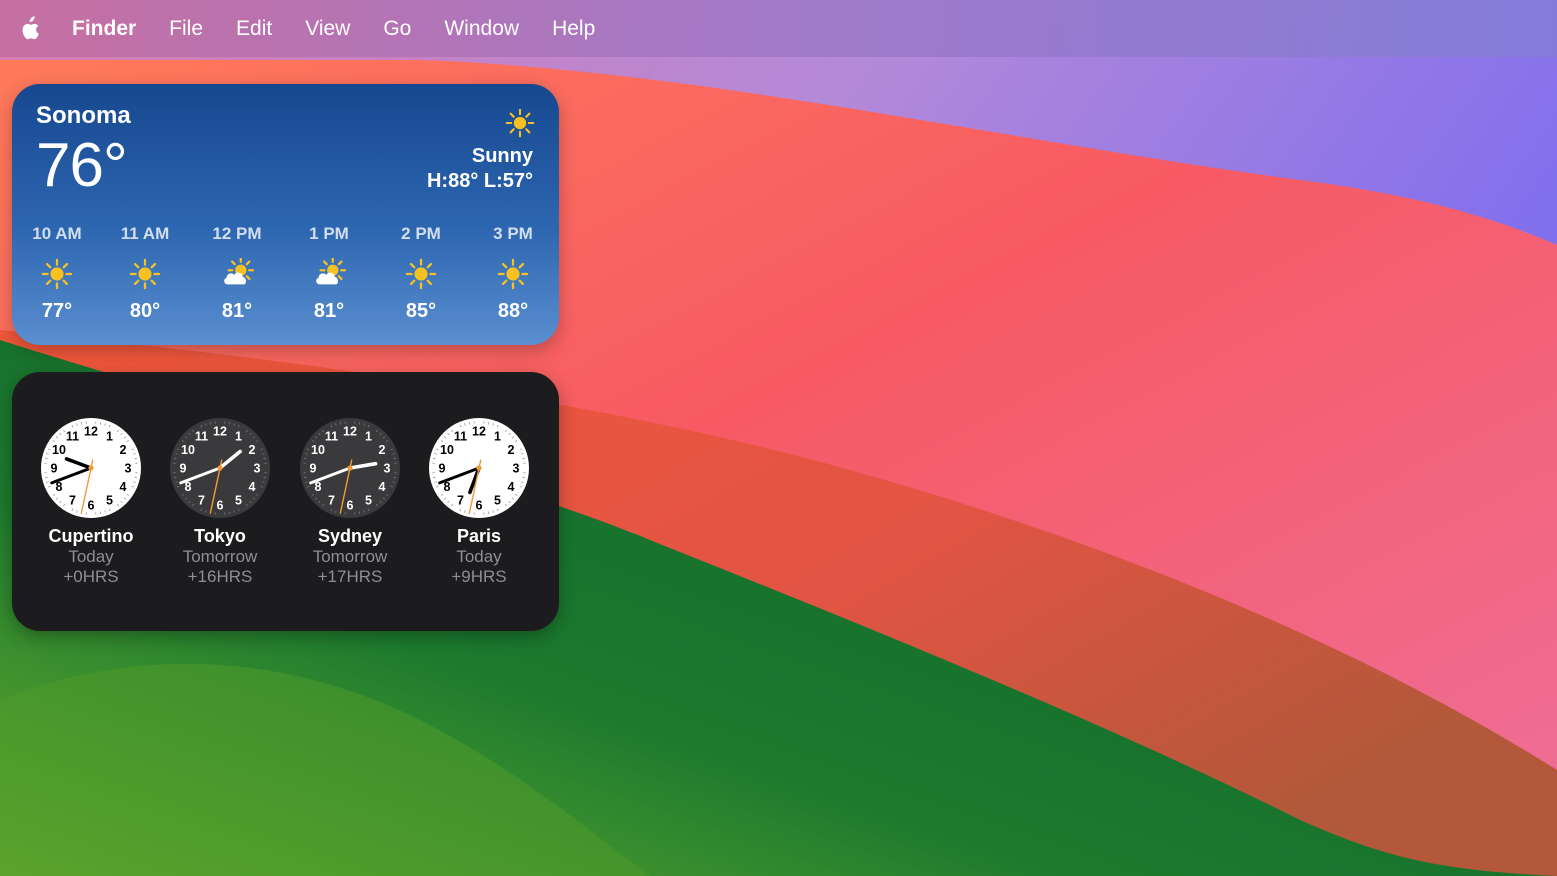 This screenshot has width=1557, height=876. I want to click on clock-tokyo: 1 2 3 4 5 6 7 8 9 10 11 12 Tokyo Tomorrow +16HRS, so click(220, 501).